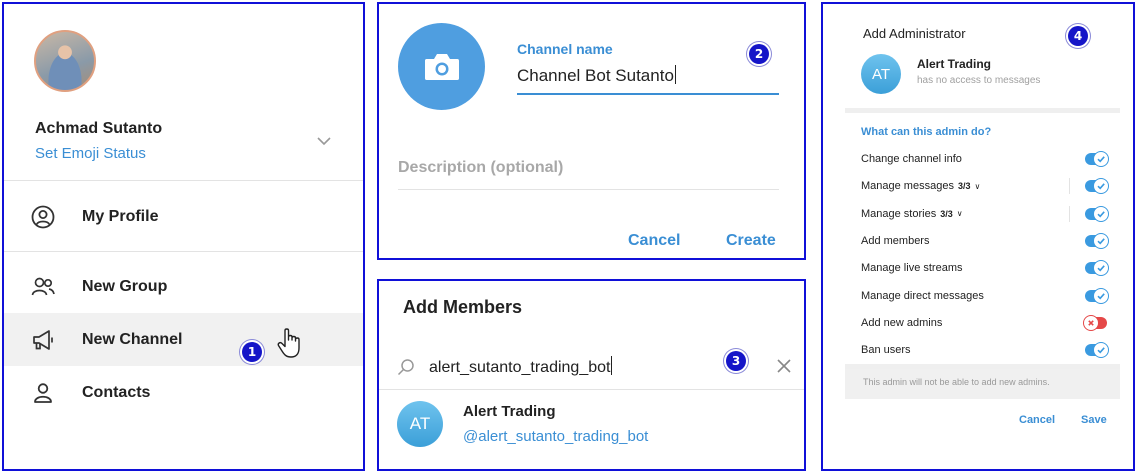  I want to click on permission-row: Change channel info, so click(985, 159).